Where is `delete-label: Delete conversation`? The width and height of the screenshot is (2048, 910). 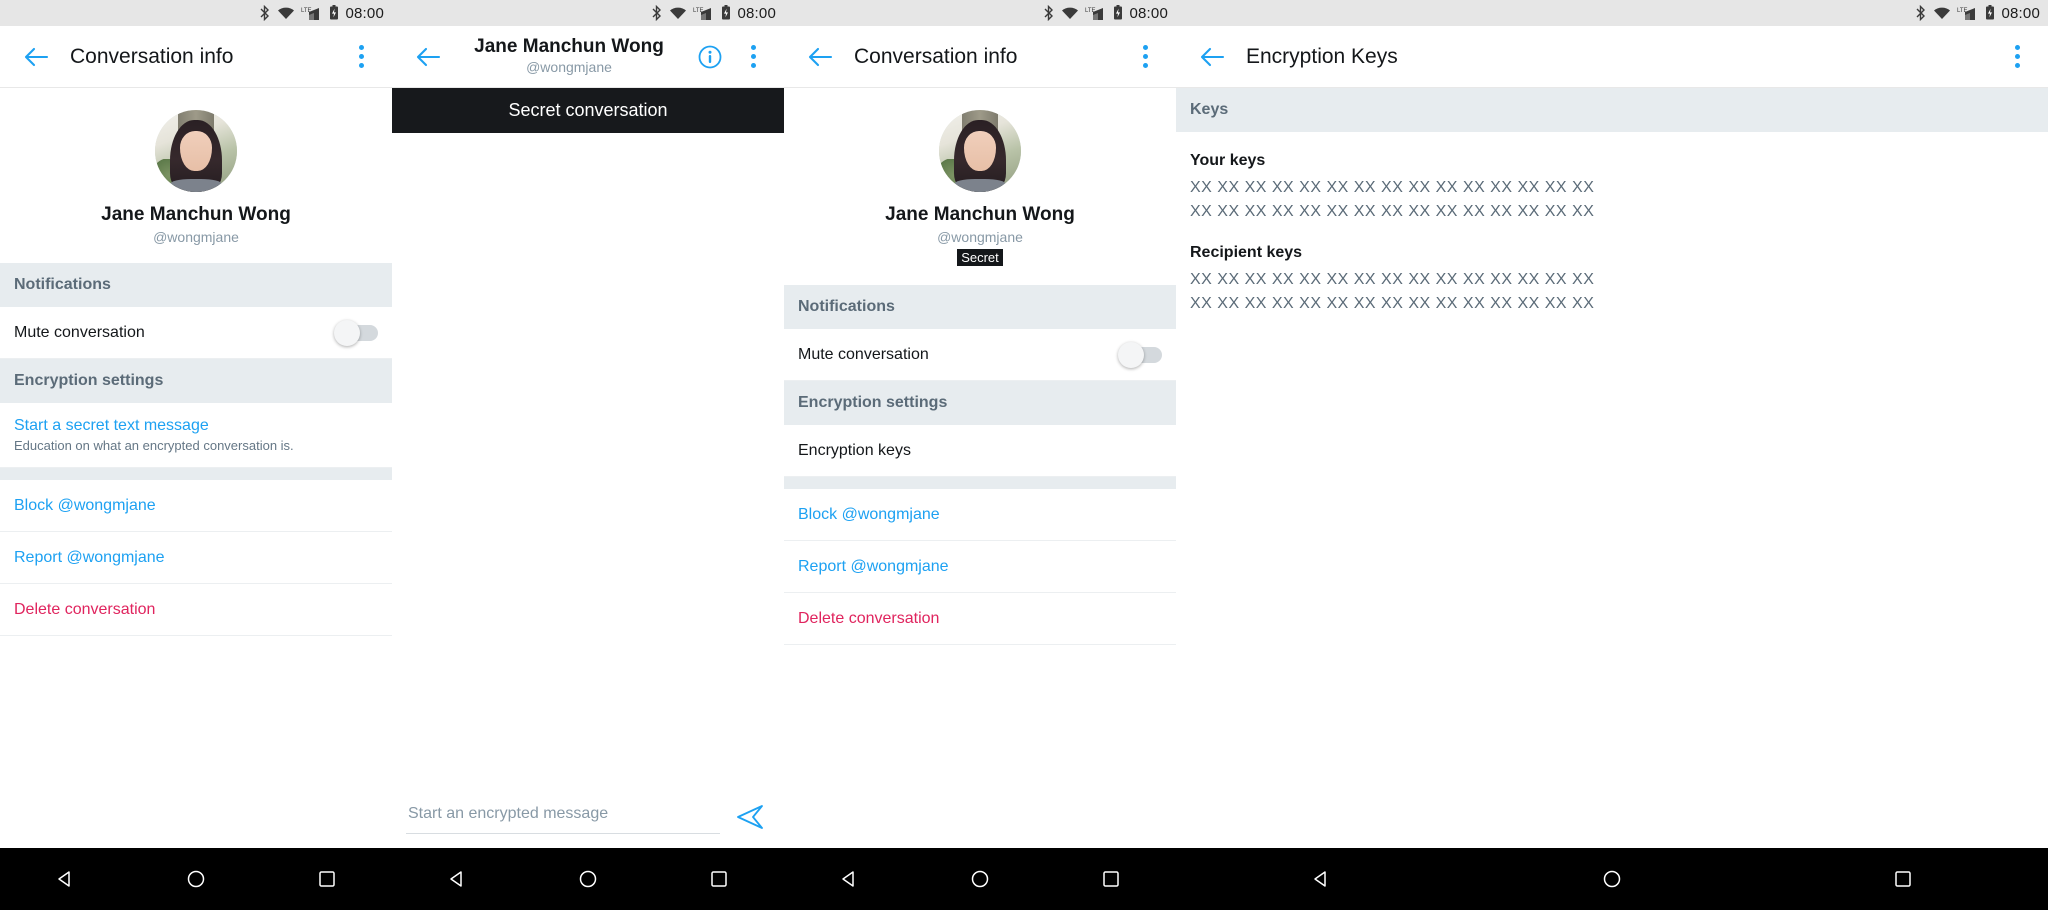 delete-label: Delete conversation is located at coordinates (869, 618).